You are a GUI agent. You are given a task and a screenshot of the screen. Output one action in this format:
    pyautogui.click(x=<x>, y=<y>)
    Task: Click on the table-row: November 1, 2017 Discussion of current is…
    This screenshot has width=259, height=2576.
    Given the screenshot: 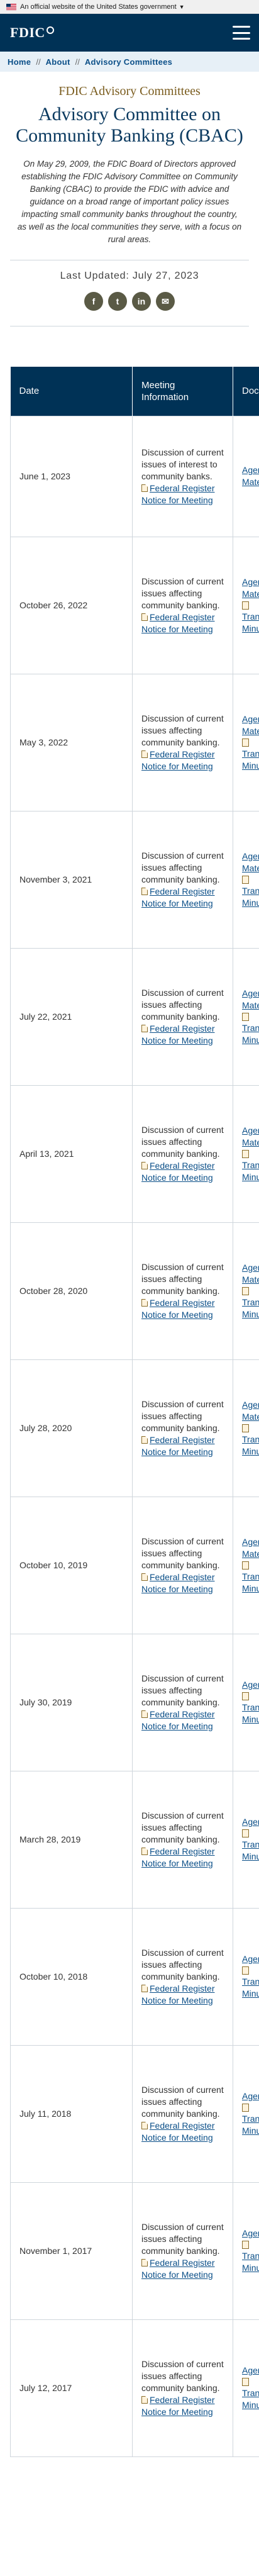 What is the action you would take?
    pyautogui.click(x=134, y=2251)
    